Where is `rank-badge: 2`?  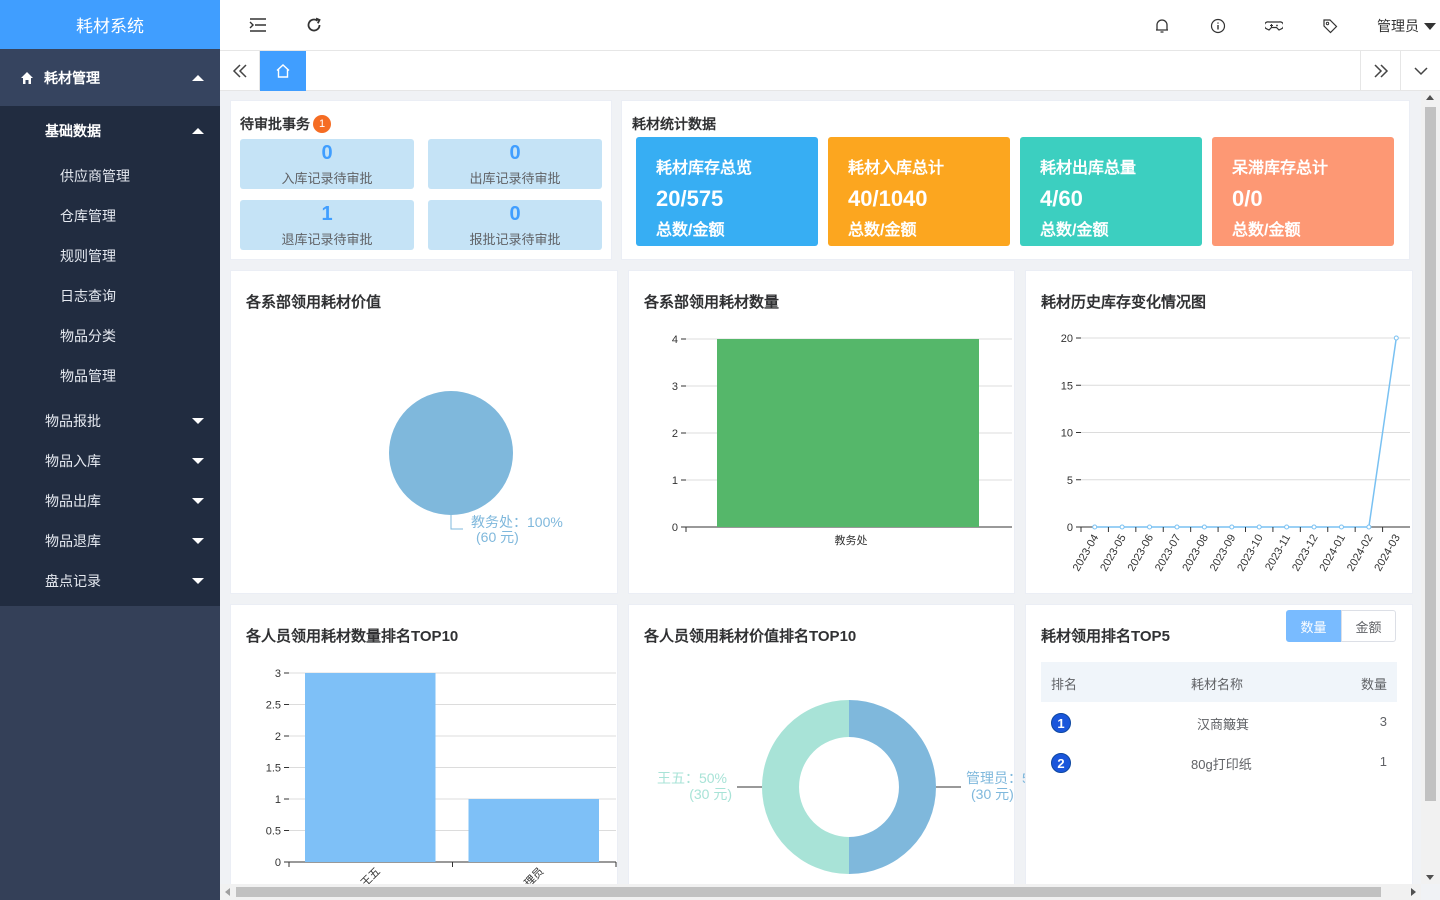
rank-badge: 2 is located at coordinates (1061, 763).